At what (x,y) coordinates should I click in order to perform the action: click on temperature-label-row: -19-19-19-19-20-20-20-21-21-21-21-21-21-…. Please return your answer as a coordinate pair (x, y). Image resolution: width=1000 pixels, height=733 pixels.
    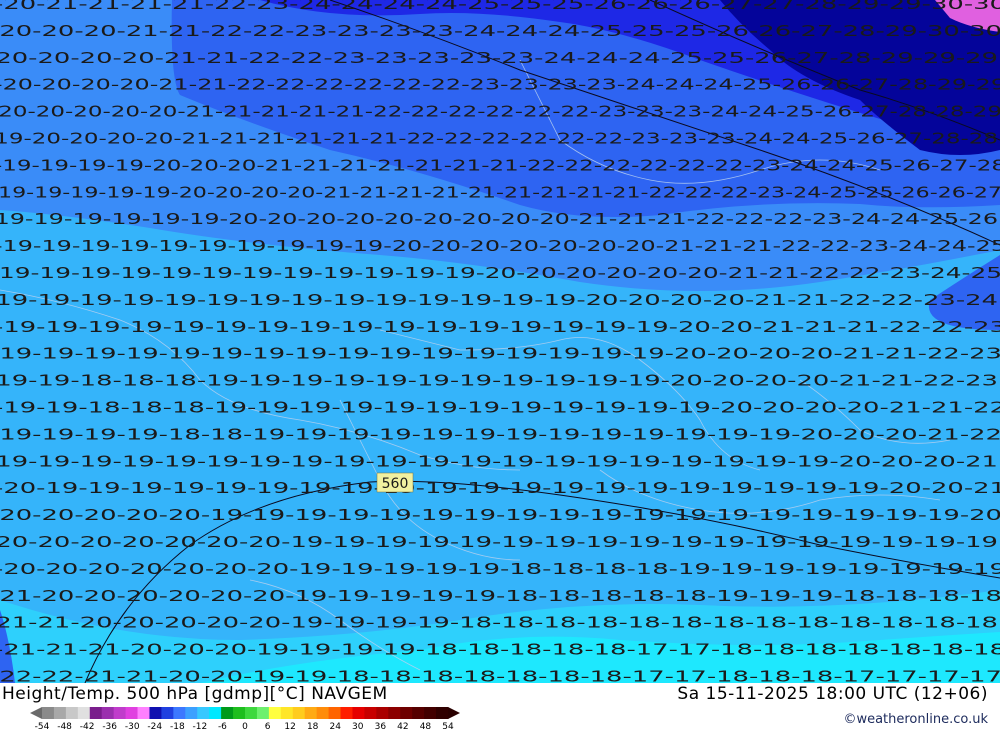
    Looking at the image, I should click on (500, 165).